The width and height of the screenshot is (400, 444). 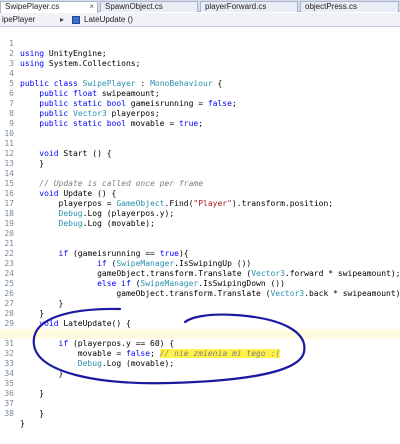 I want to click on tab-spawnobject: SpawnObject.cs, so click(x=149, y=6).